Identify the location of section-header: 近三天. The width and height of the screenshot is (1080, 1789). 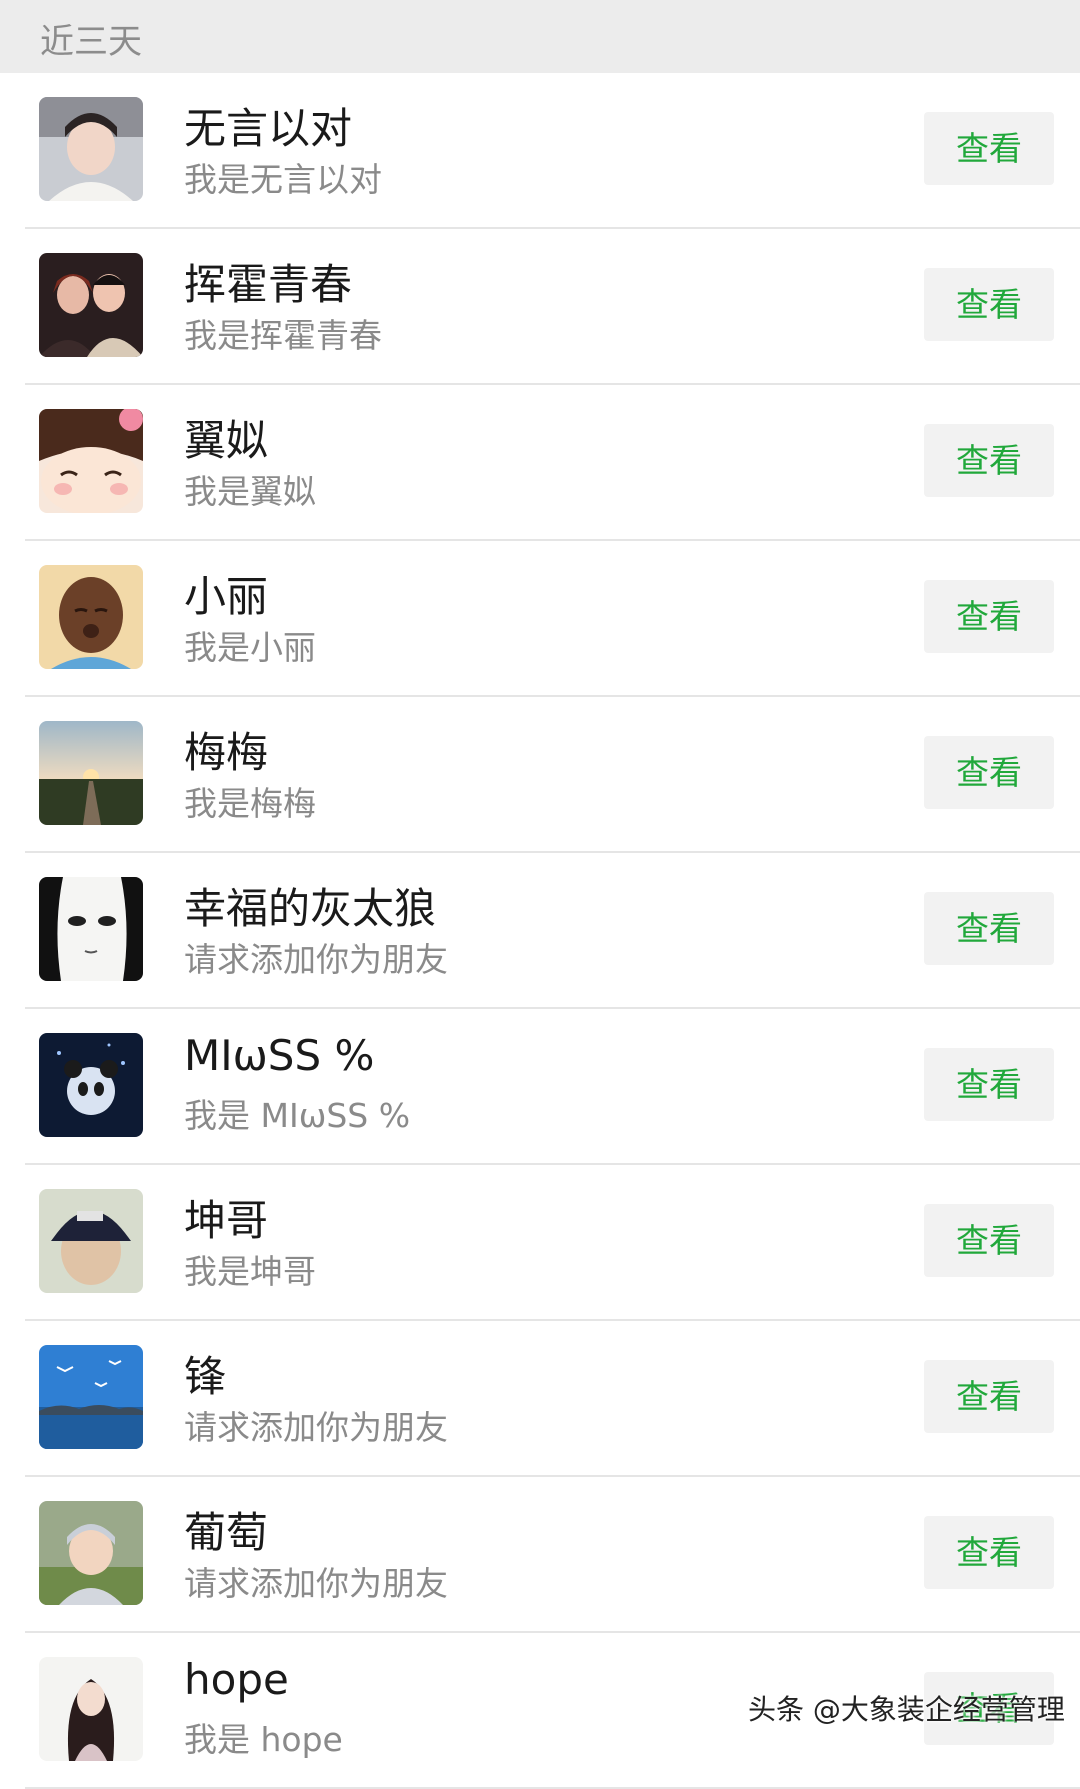
(540, 36).